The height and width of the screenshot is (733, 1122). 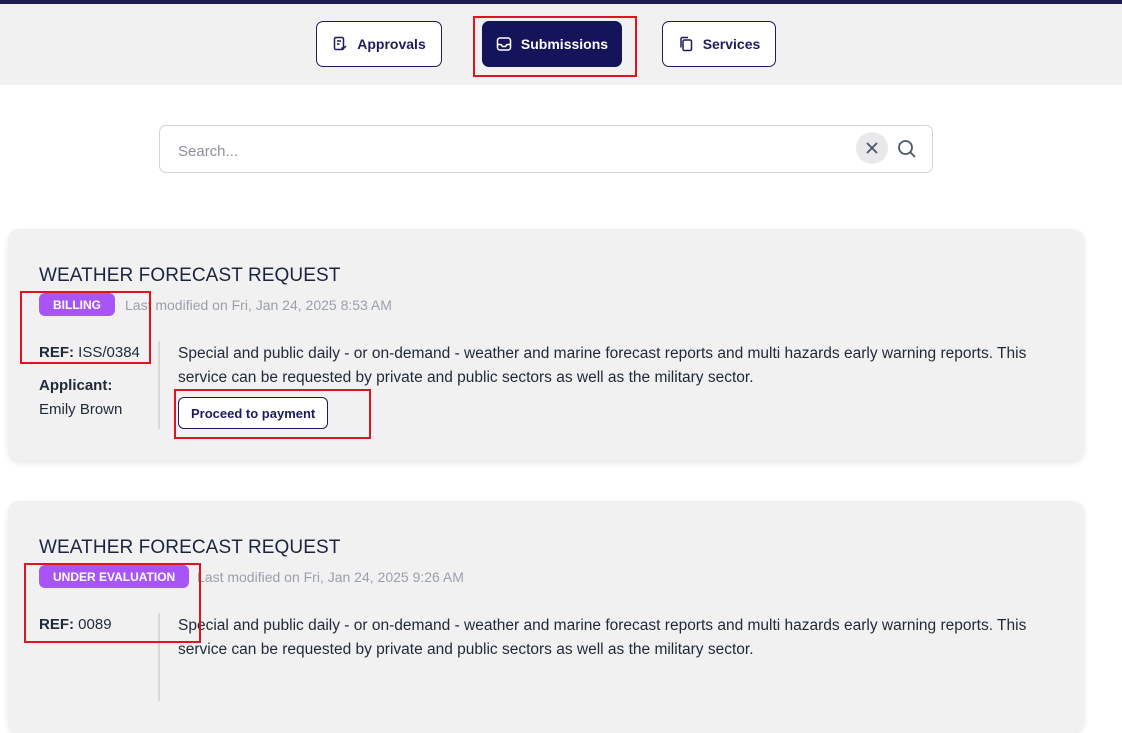 I want to click on tab-bar: Approvals Submissions Services, so click(x=561, y=44).